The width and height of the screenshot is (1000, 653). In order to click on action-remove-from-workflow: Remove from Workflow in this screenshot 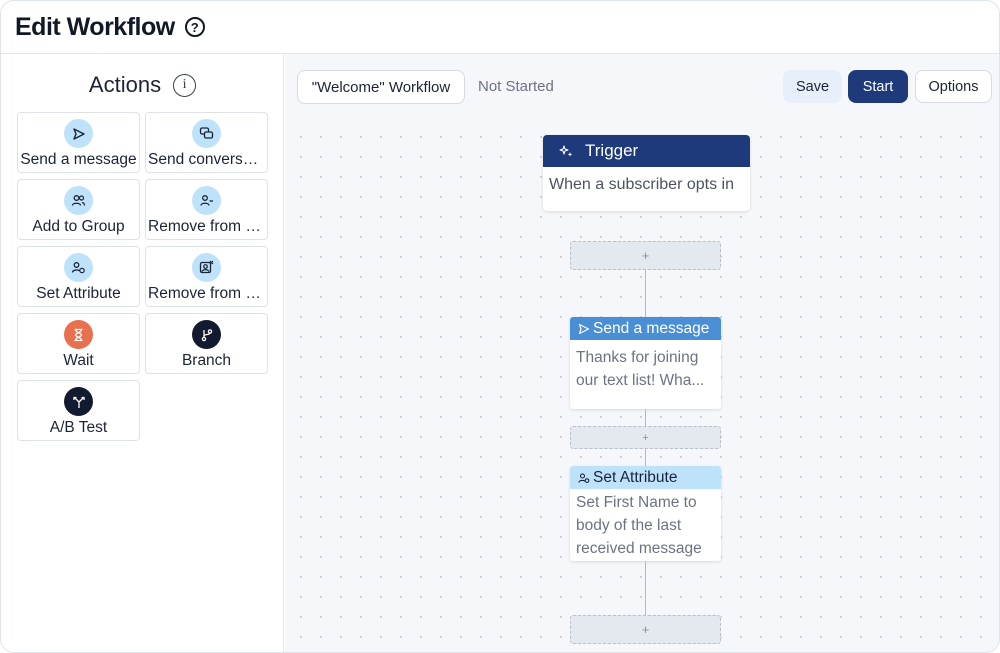, I will do `click(206, 276)`.